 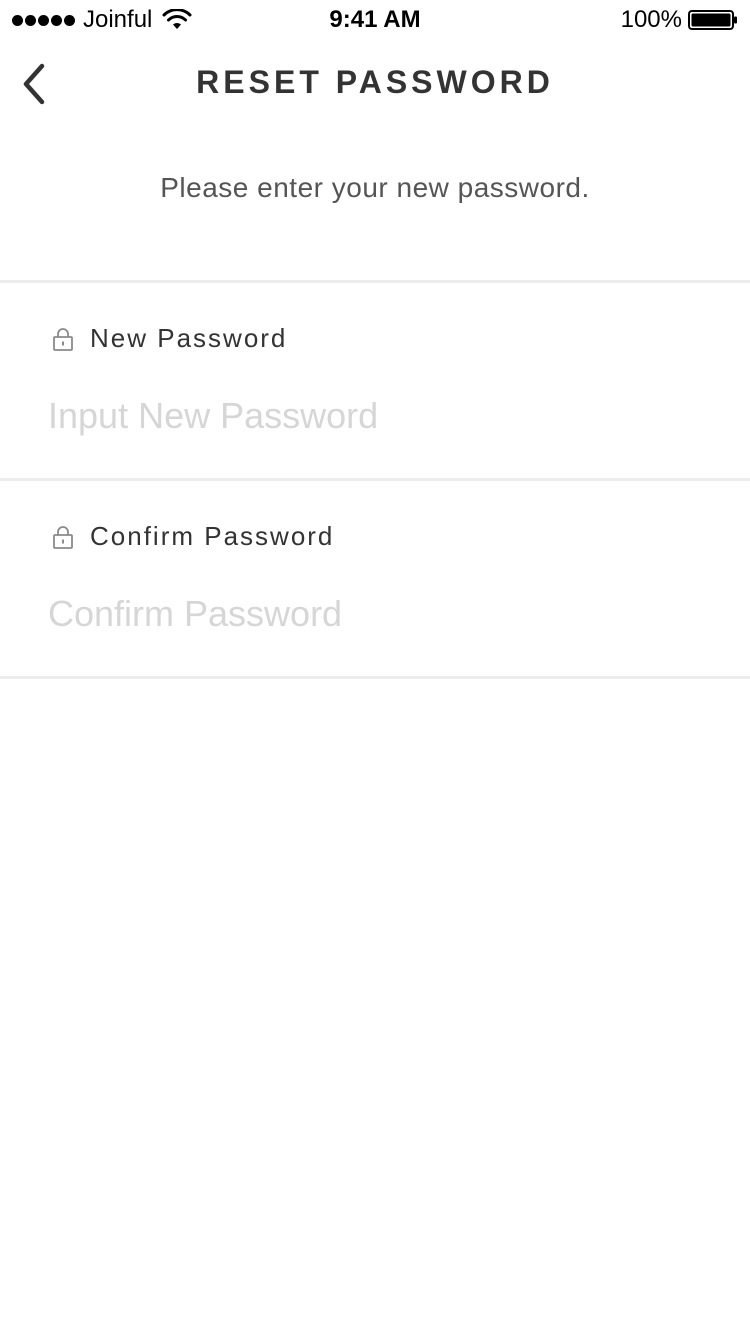 I want to click on battery-full-icon, so click(x=712, y=20).